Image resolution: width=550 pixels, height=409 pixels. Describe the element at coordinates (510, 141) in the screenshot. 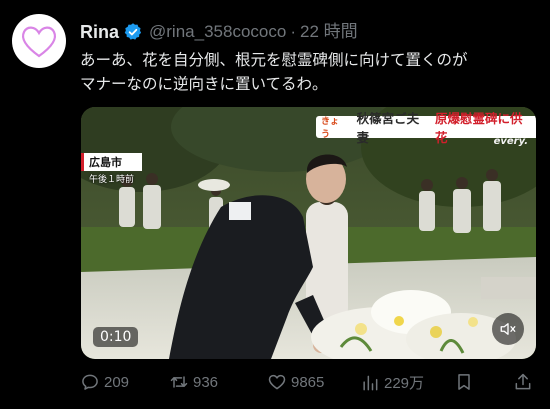

I see `network-logo: every.` at that location.